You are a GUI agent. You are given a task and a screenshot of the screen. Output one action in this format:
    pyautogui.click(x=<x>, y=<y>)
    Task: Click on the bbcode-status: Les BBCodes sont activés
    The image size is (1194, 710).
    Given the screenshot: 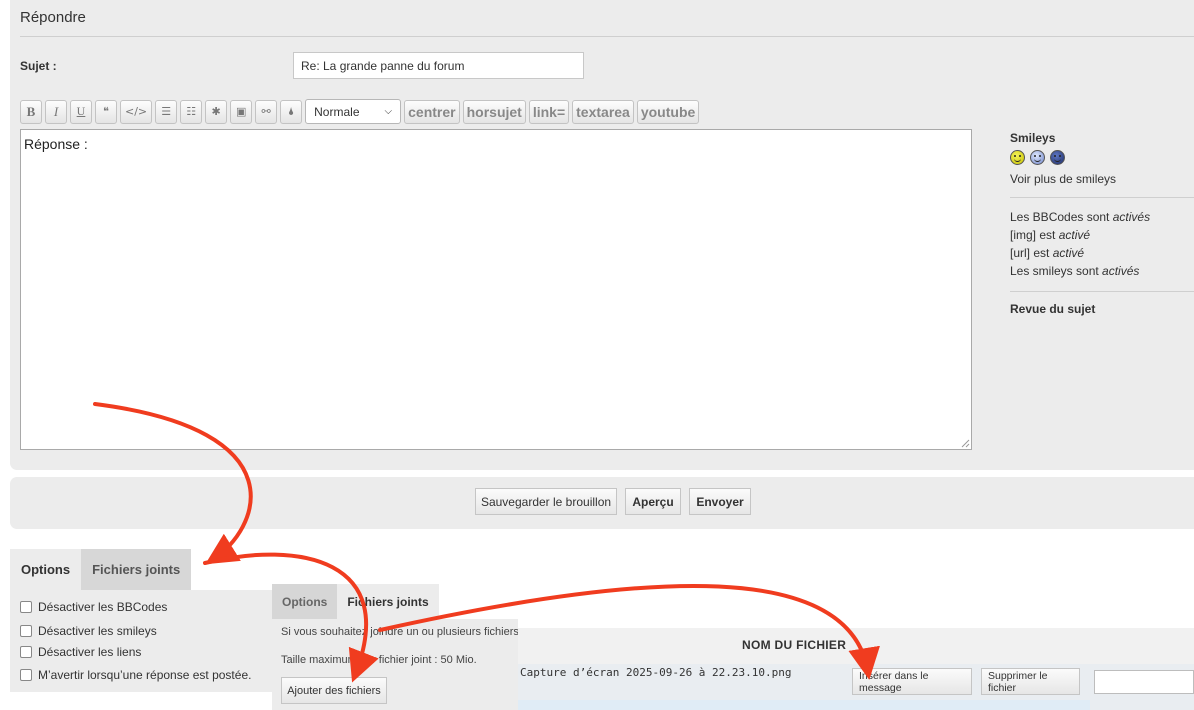 What is the action you would take?
    pyautogui.click(x=1080, y=217)
    